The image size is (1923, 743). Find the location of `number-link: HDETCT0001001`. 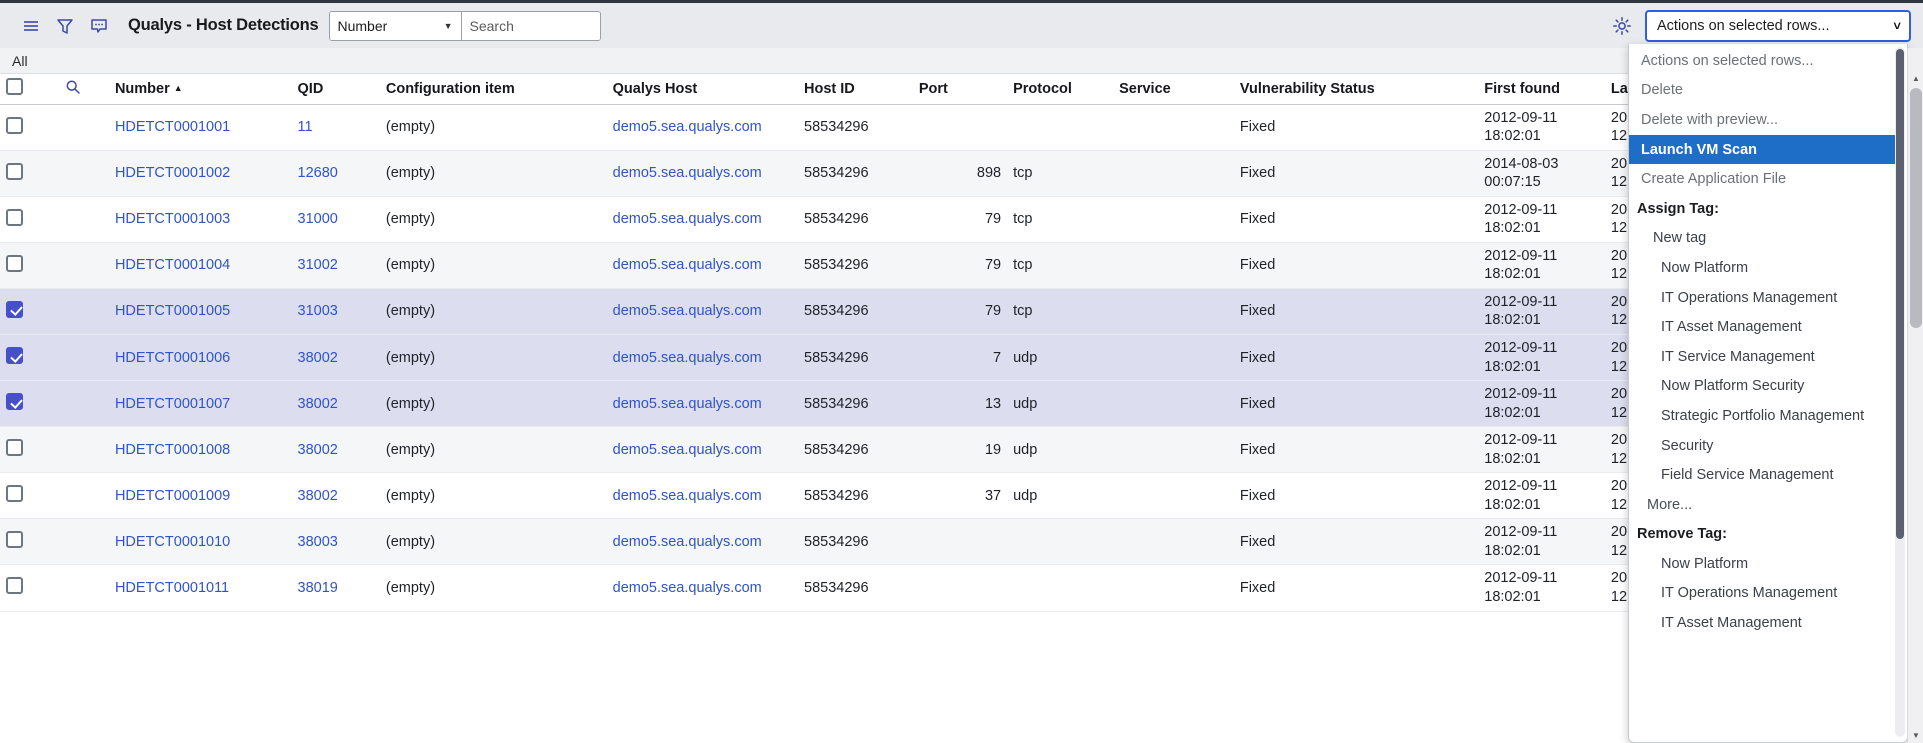

number-link: HDETCT0001001 is located at coordinates (172, 127).